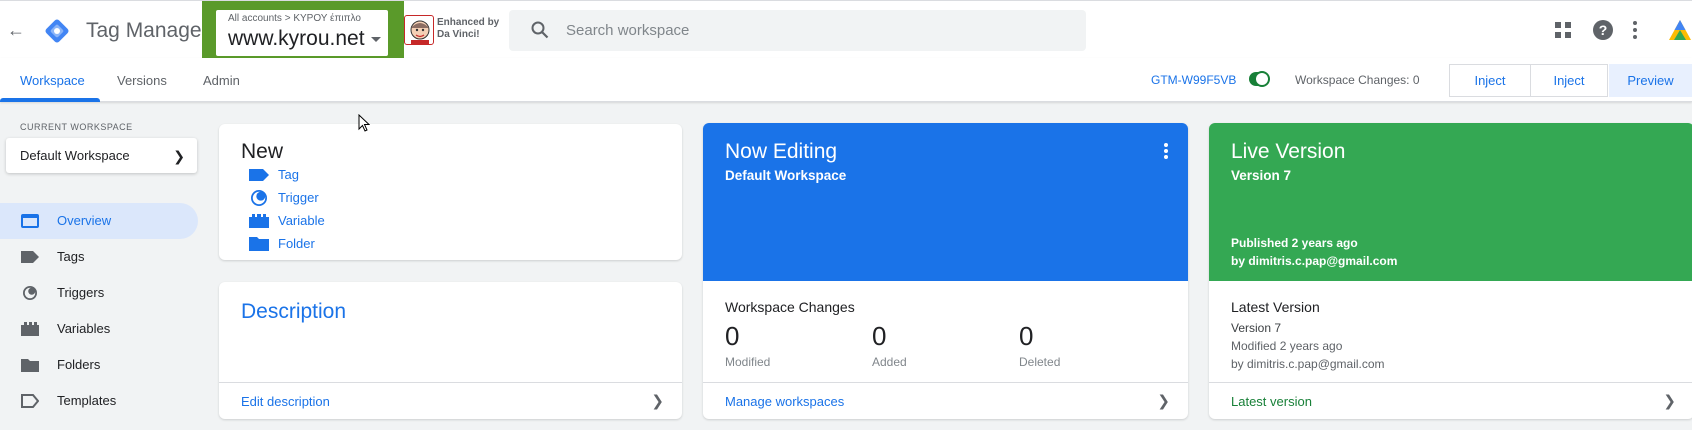 Image resolution: width=1692 pixels, height=430 pixels. I want to click on extension-label: Enhanced by Da Vinci!, so click(468, 29).